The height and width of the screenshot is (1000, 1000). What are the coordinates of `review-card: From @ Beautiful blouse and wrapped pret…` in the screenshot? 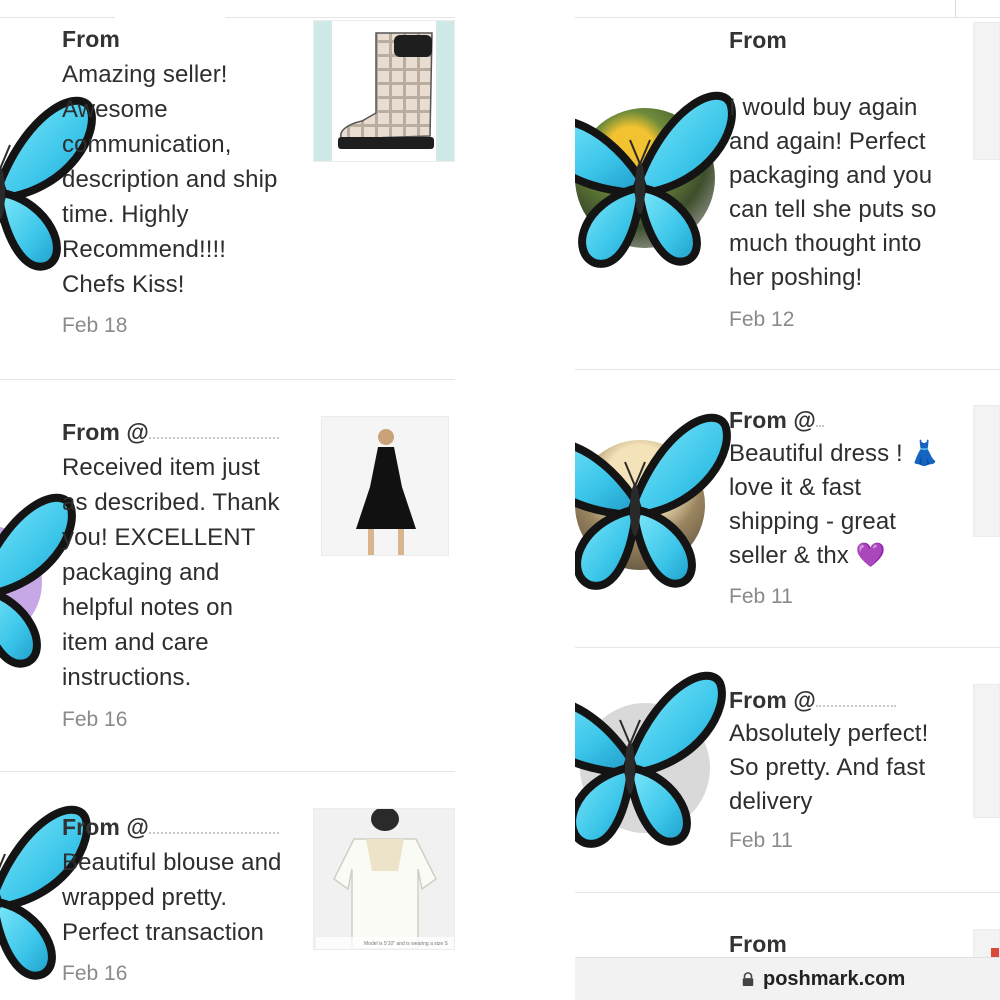 It's located at (227, 886).